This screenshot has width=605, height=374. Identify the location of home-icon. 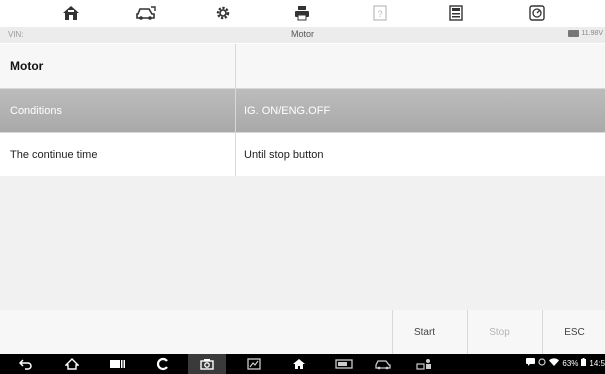
(71, 13).